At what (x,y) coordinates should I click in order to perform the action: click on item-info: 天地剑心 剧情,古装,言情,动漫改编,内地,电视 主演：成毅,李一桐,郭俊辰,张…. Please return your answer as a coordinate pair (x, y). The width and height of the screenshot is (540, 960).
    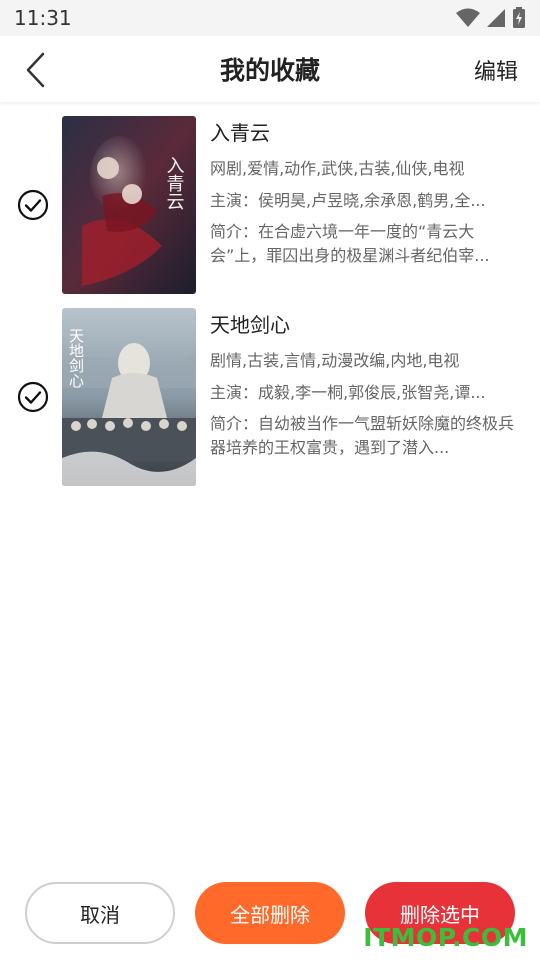
    Looking at the image, I should click on (366, 384).